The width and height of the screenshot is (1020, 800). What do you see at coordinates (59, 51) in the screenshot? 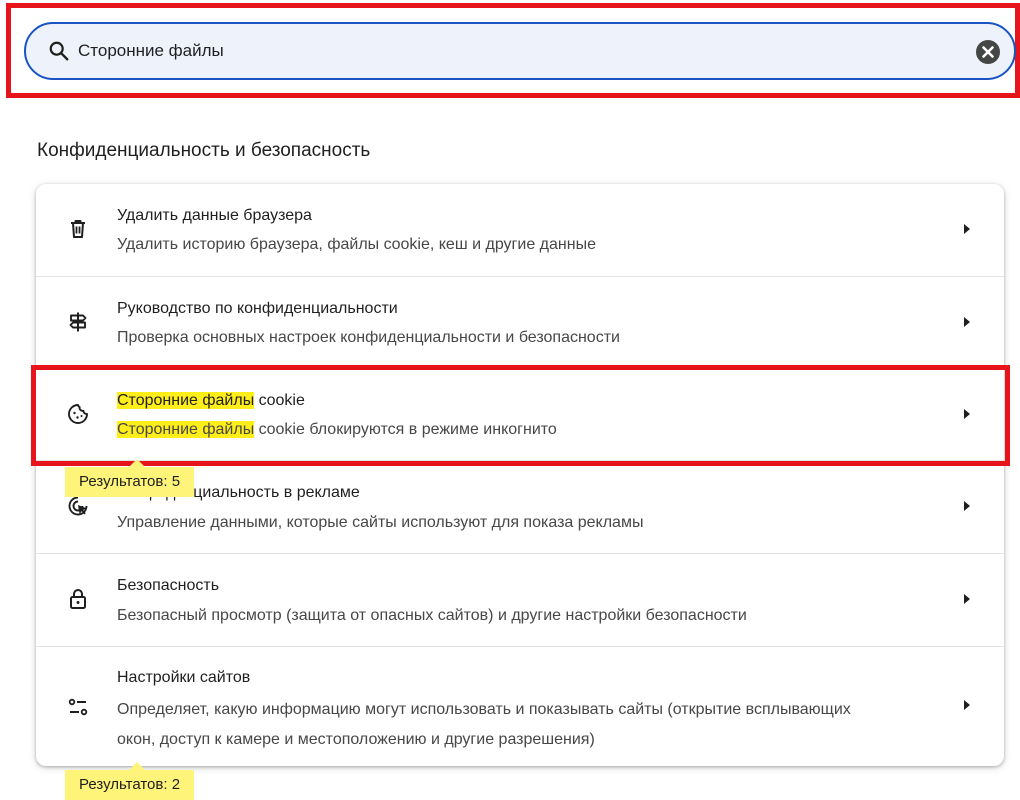
I see `search-icon` at bounding box center [59, 51].